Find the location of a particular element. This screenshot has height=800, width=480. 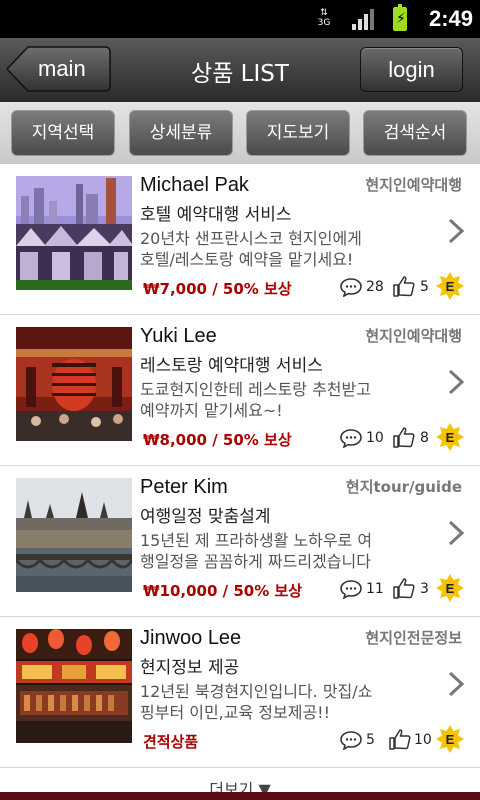

back-button-label: main is located at coordinates (62, 68).